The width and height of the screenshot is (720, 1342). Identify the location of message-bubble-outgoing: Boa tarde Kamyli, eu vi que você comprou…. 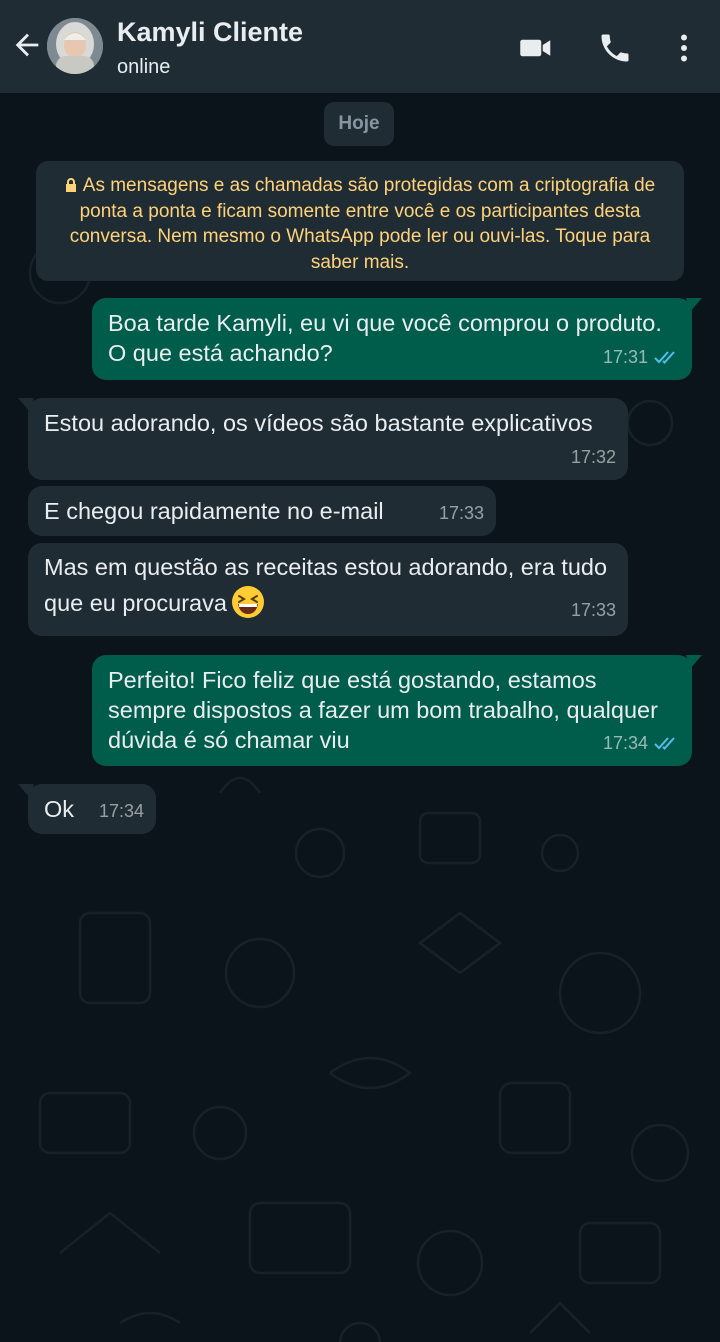
(397, 339).